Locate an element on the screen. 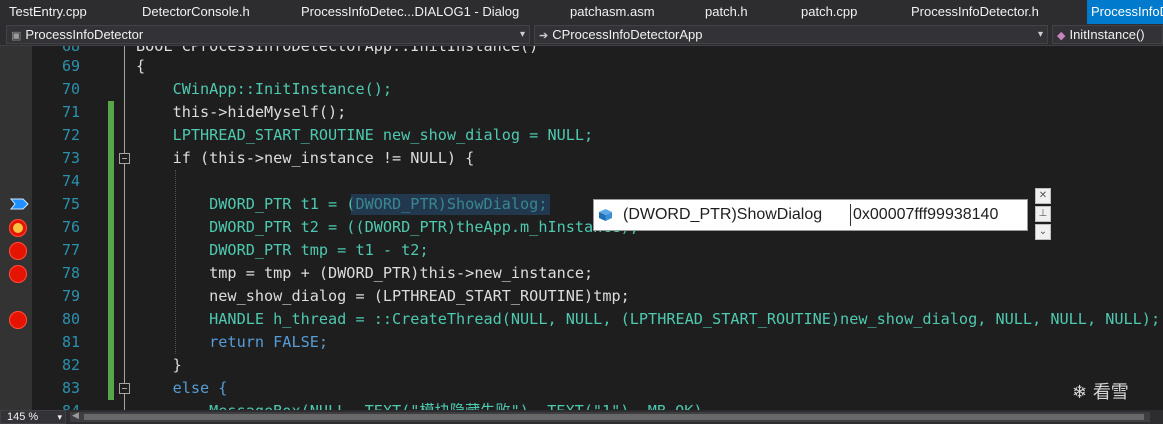  code-line: { is located at coordinates (140, 66).